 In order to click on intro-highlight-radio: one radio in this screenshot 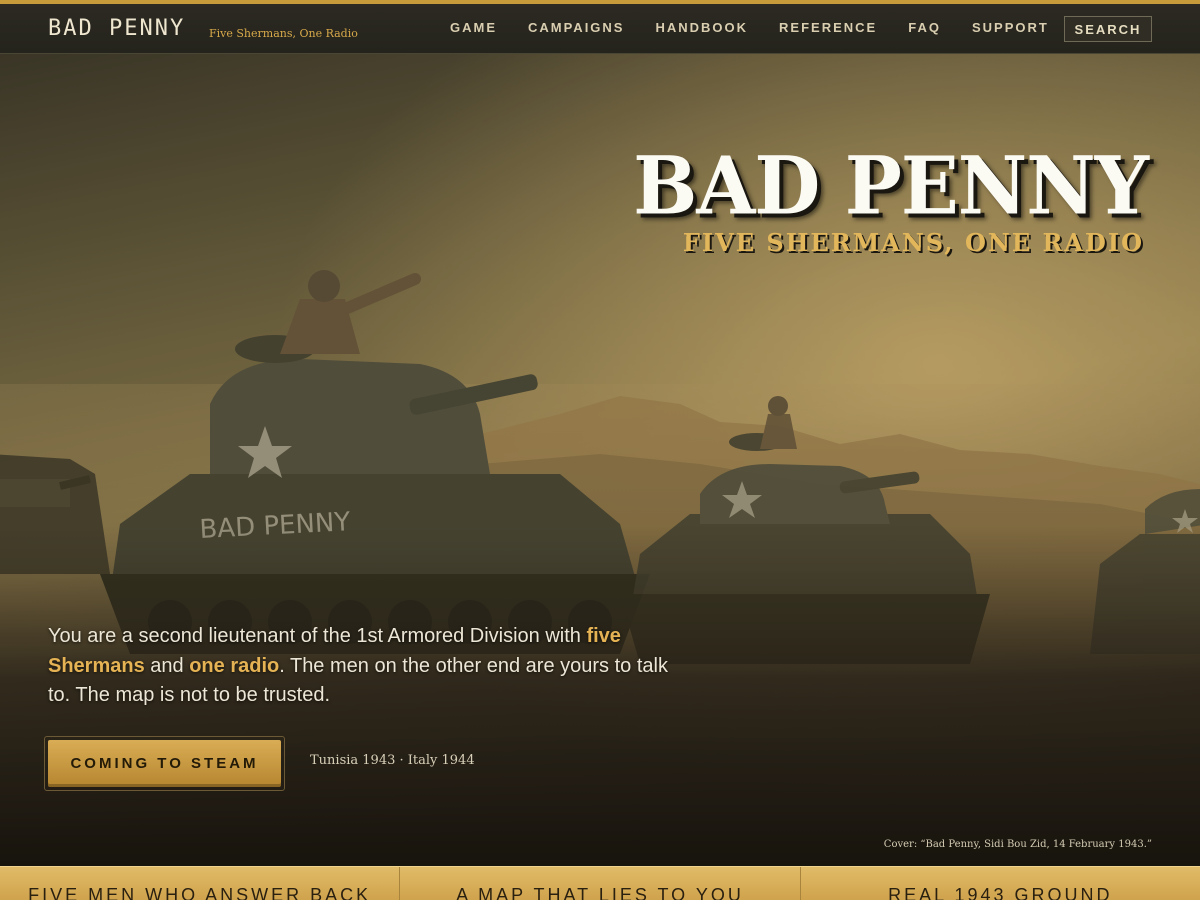, I will do `click(234, 665)`.